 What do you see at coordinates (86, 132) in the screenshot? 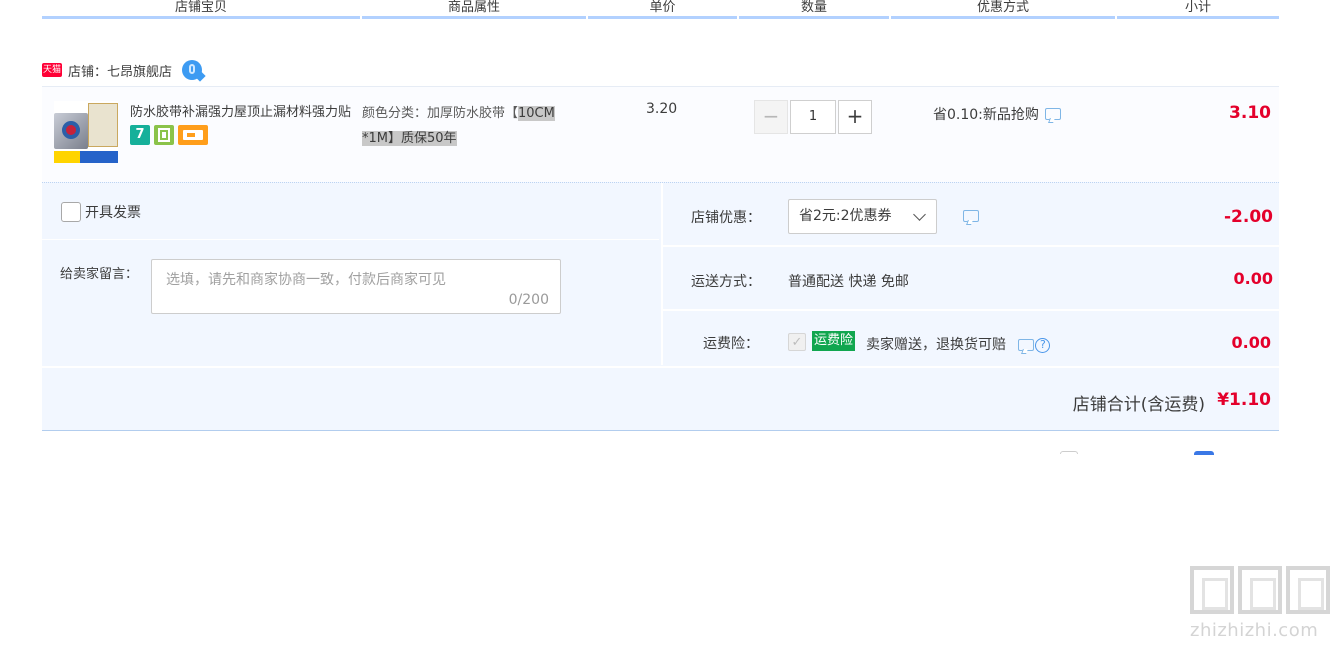
I see `product-thumbnail` at bounding box center [86, 132].